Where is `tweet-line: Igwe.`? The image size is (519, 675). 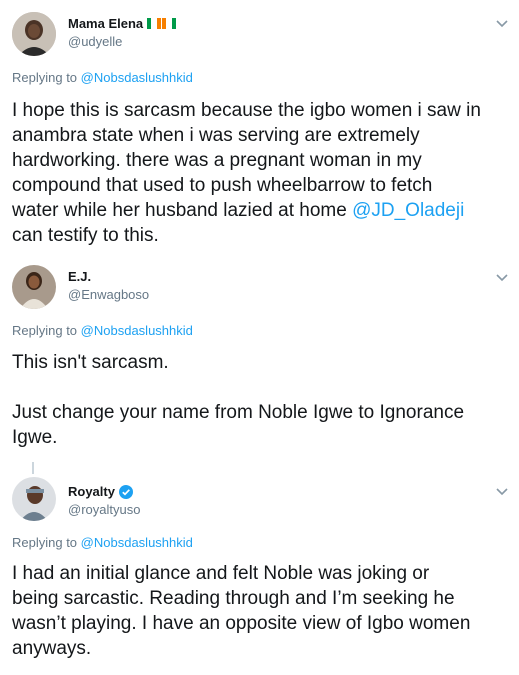 tweet-line: Igwe. is located at coordinates (35, 437).